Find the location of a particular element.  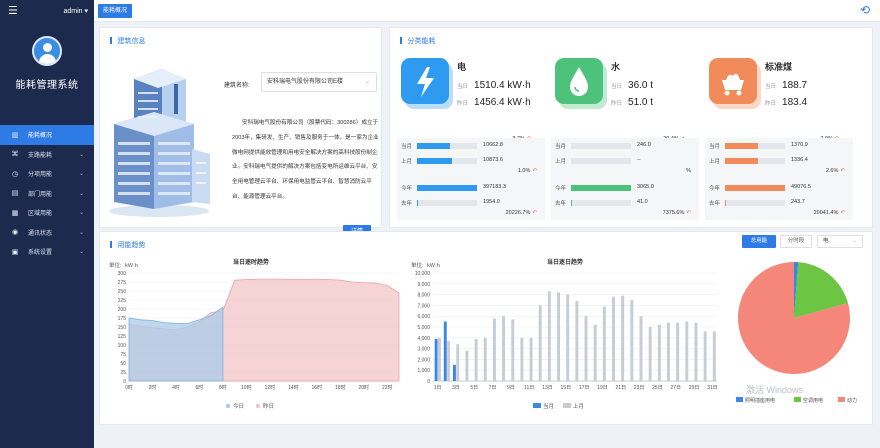

sidebar-item-2: ◷ 分项用能 ⌄ is located at coordinates (47, 174).